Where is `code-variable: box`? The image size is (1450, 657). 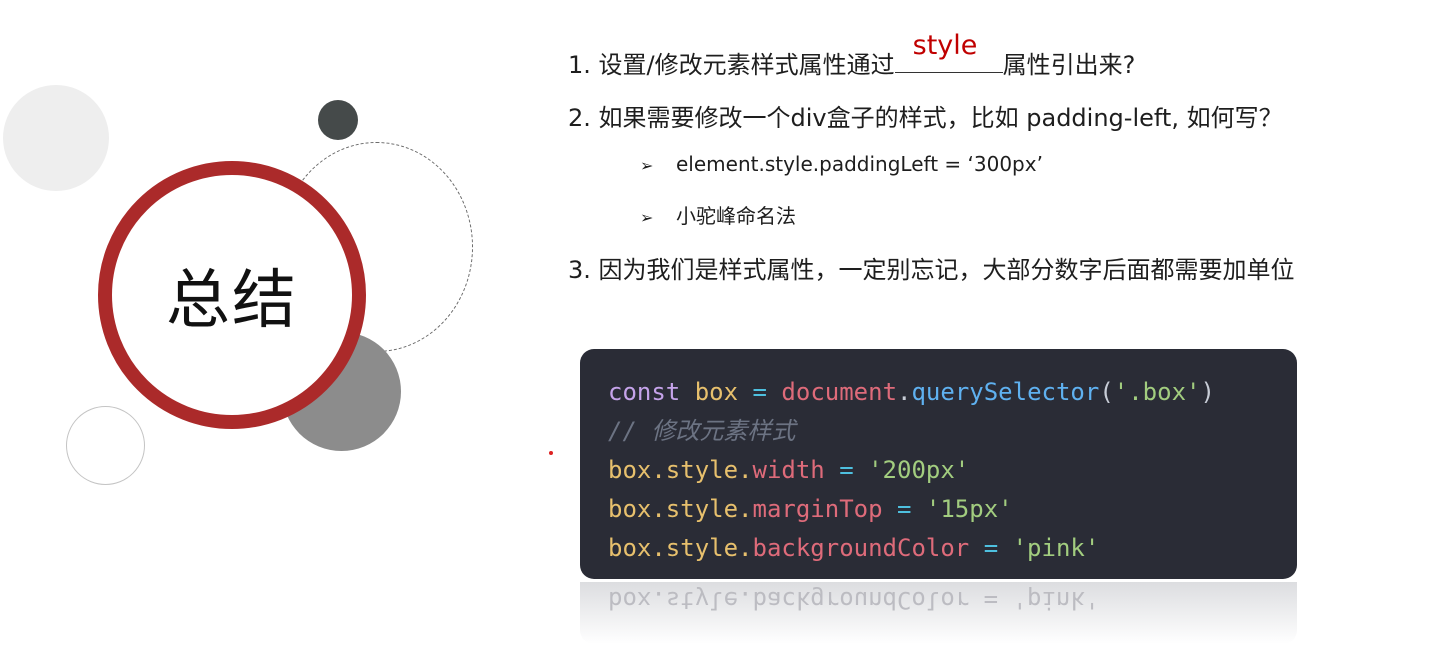 code-variable: box is located at coordinates (716, 392).